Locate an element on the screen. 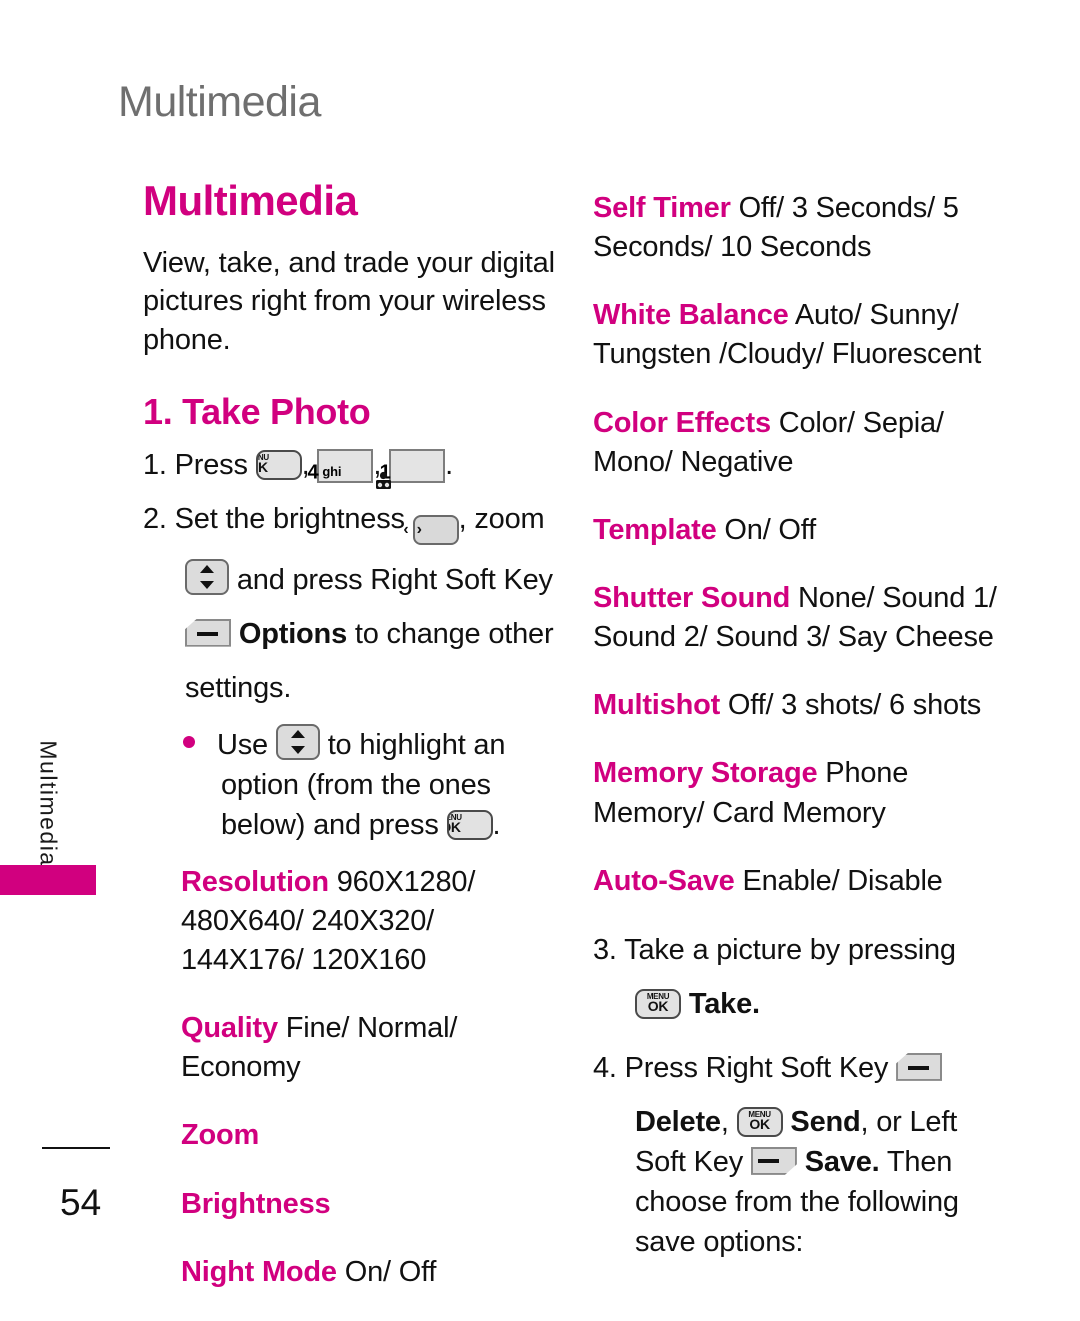  take-label: Take. is located at coordinates (724, 1003).